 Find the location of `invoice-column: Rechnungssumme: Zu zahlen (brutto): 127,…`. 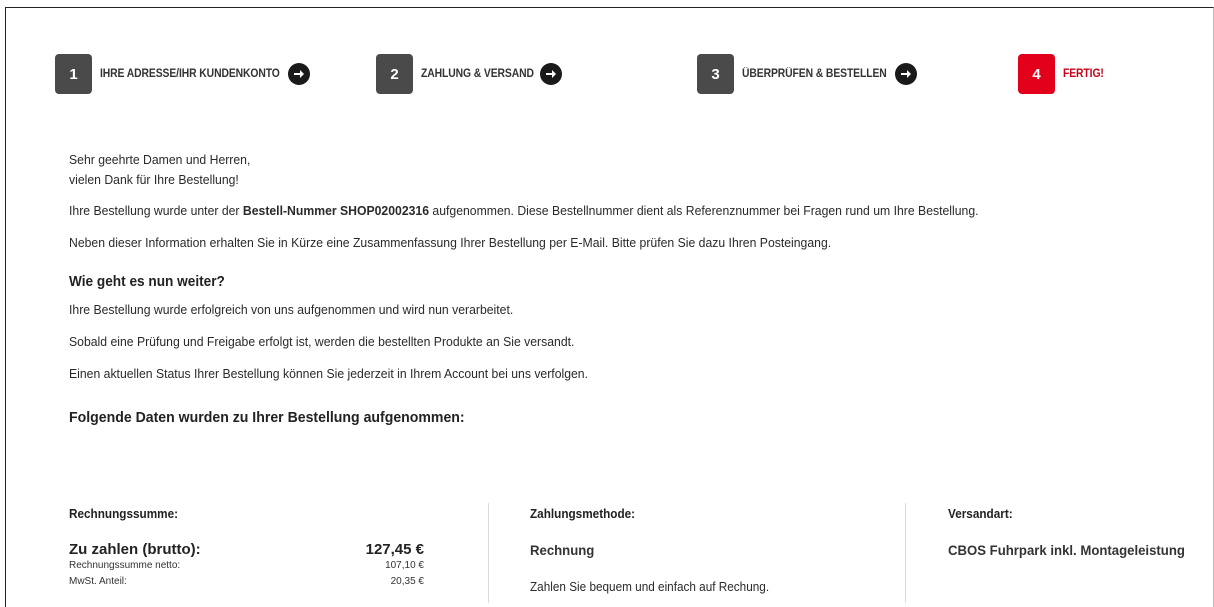

invoice-column: Rechnungssumme: Zu zahlen (brutto): 127,… is located at coordinates (249, 553).